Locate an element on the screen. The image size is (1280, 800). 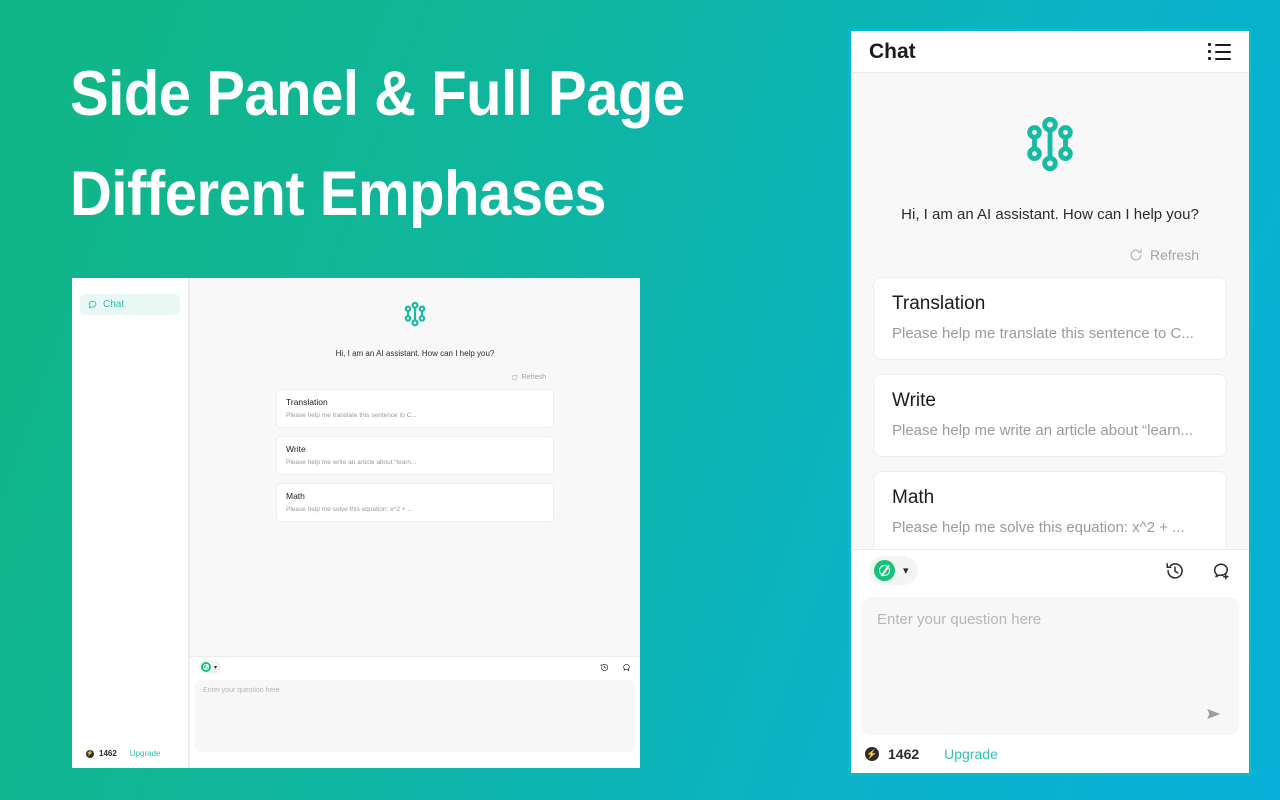
inset-bottom-spacer is located at coordinates (415, 760).